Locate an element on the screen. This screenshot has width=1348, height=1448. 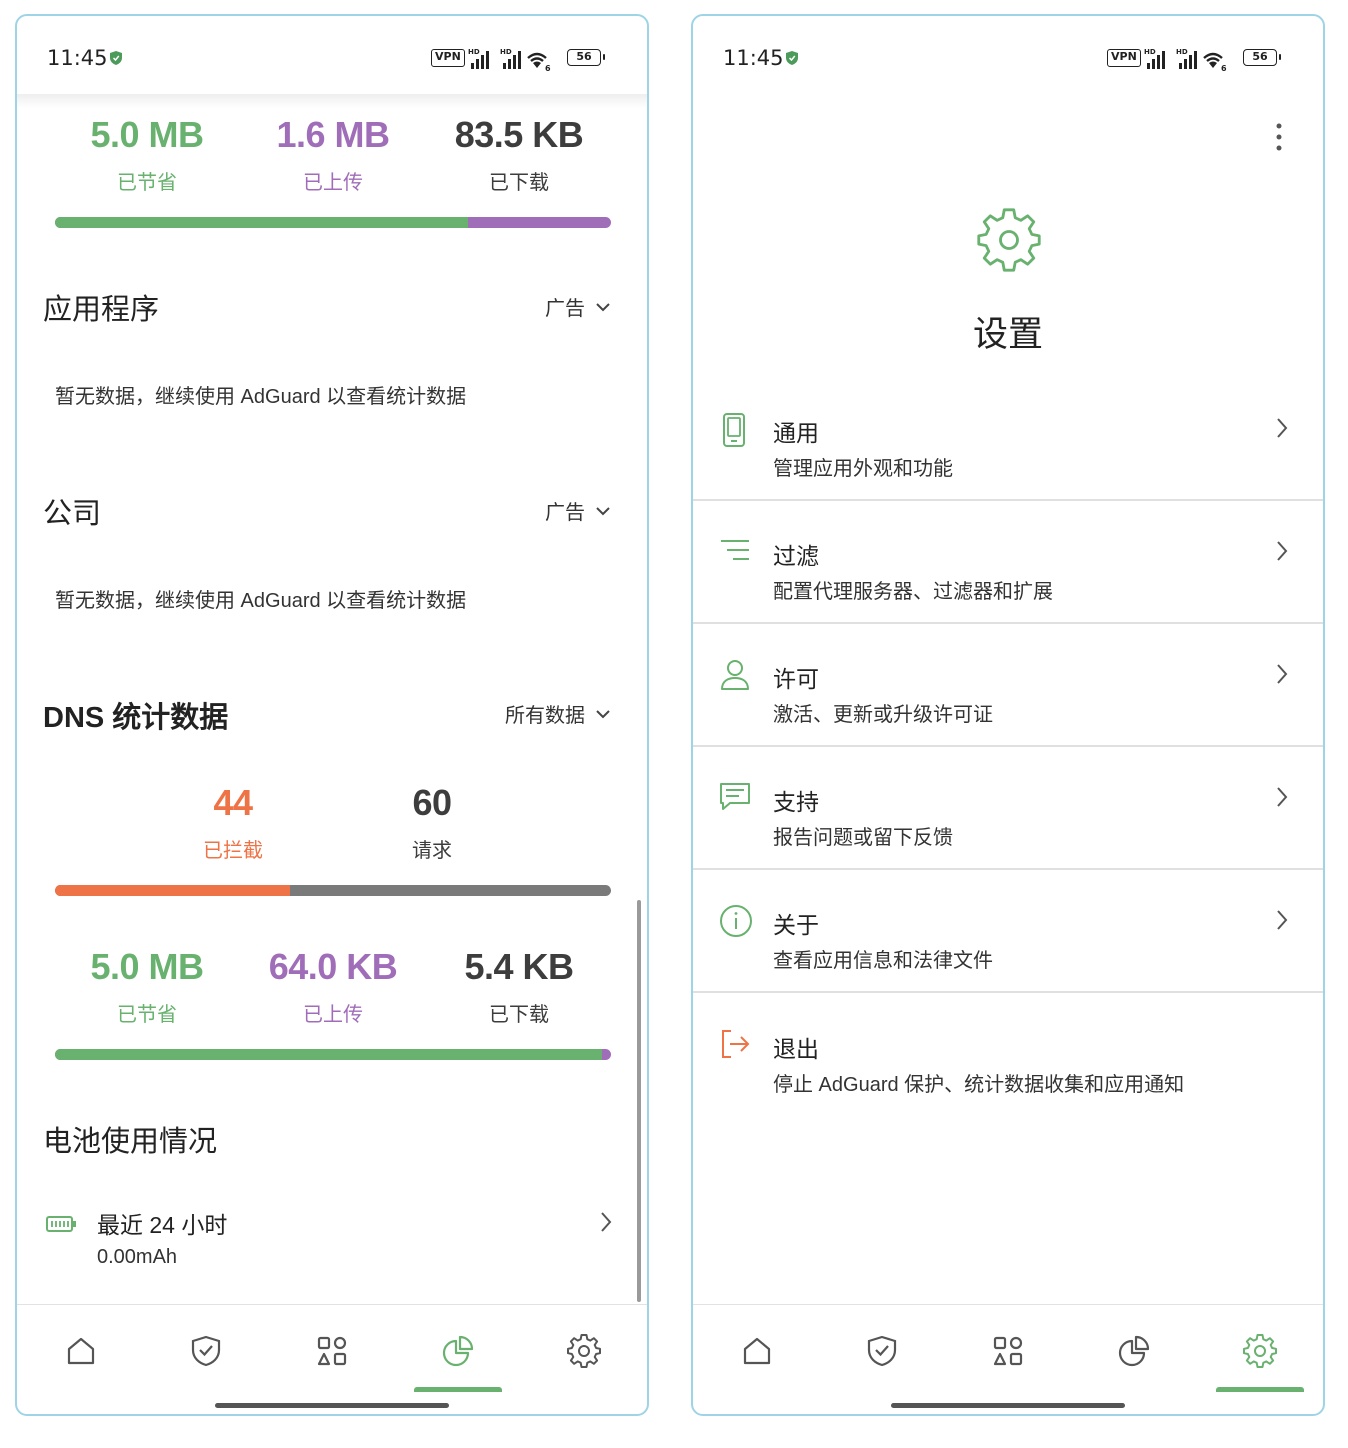
apps-filter-dropdown: 广告 is located at coordinates (578, 306).